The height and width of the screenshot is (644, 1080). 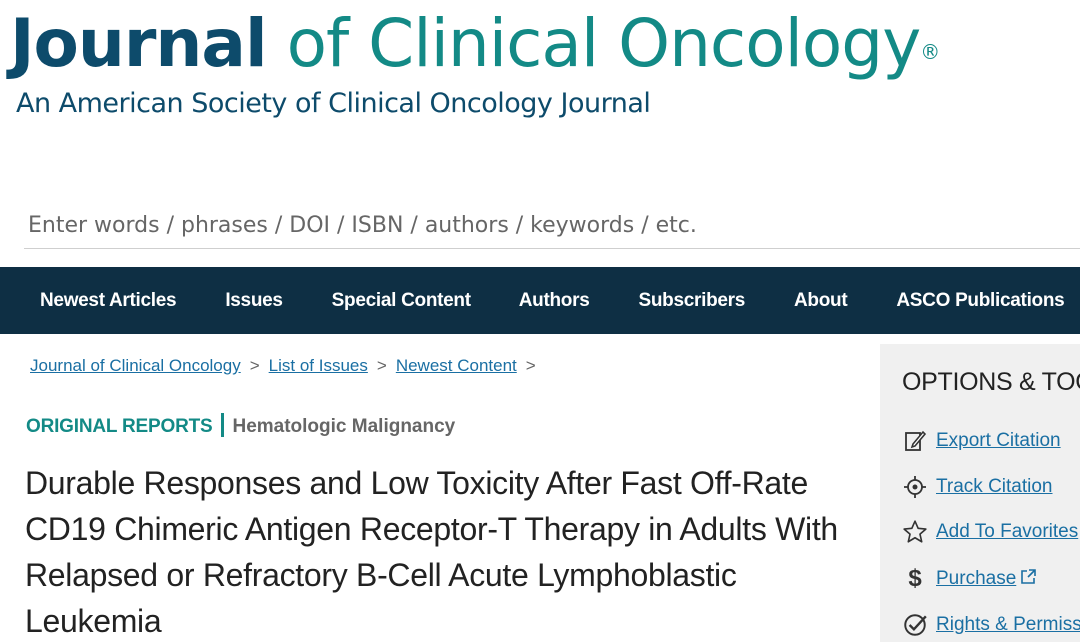 I want to click on nav-asco-publications: ASCO Publications, so click(x=980, y=301).